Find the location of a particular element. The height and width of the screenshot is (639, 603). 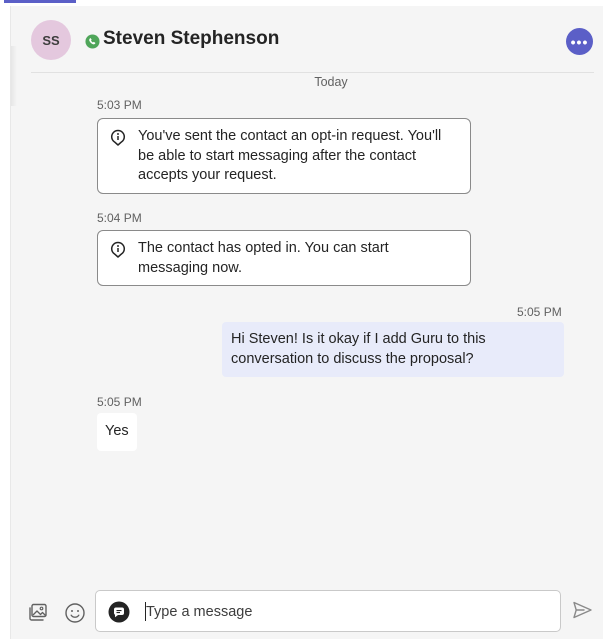

message-input is located at coordinates (346, 612).